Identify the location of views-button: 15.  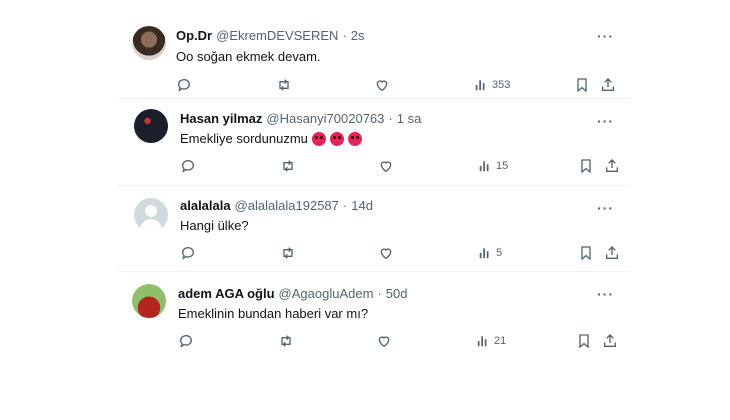
(493, 166).